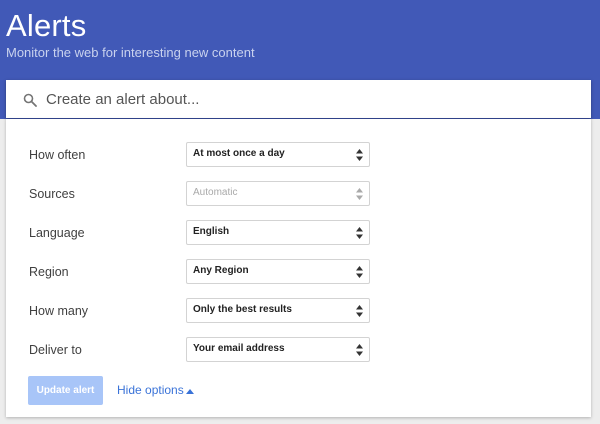 The height and width of the screenshot is (424, 600). Describe the element at coordinates (239, 348) in the screenshot. I see `deliver-to-value: Your email address` at that location.